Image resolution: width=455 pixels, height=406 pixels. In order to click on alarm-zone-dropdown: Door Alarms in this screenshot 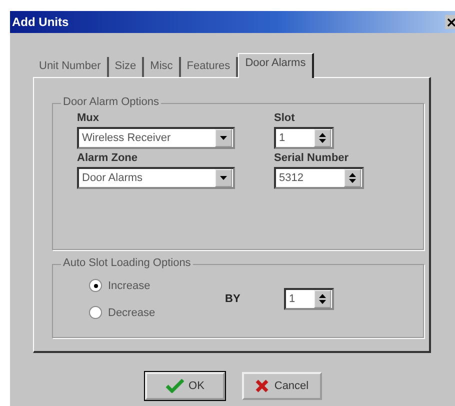, I will do `click(156, 178)`.